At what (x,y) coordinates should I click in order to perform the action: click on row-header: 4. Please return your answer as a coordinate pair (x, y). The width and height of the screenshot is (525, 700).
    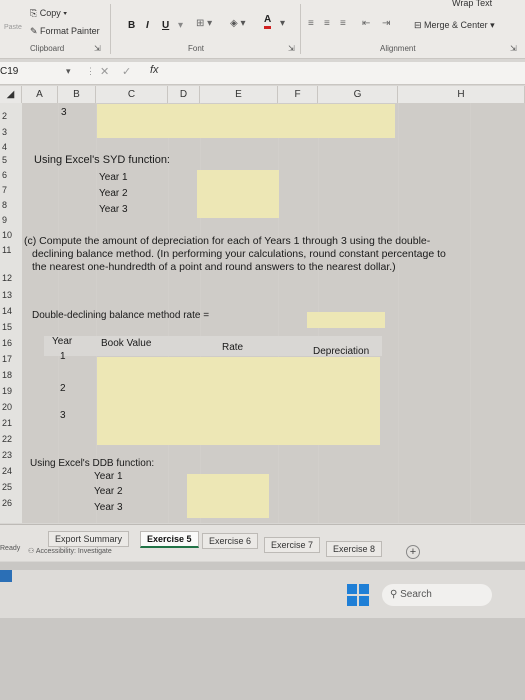
    Looking at the image, I should click on (11, 147).